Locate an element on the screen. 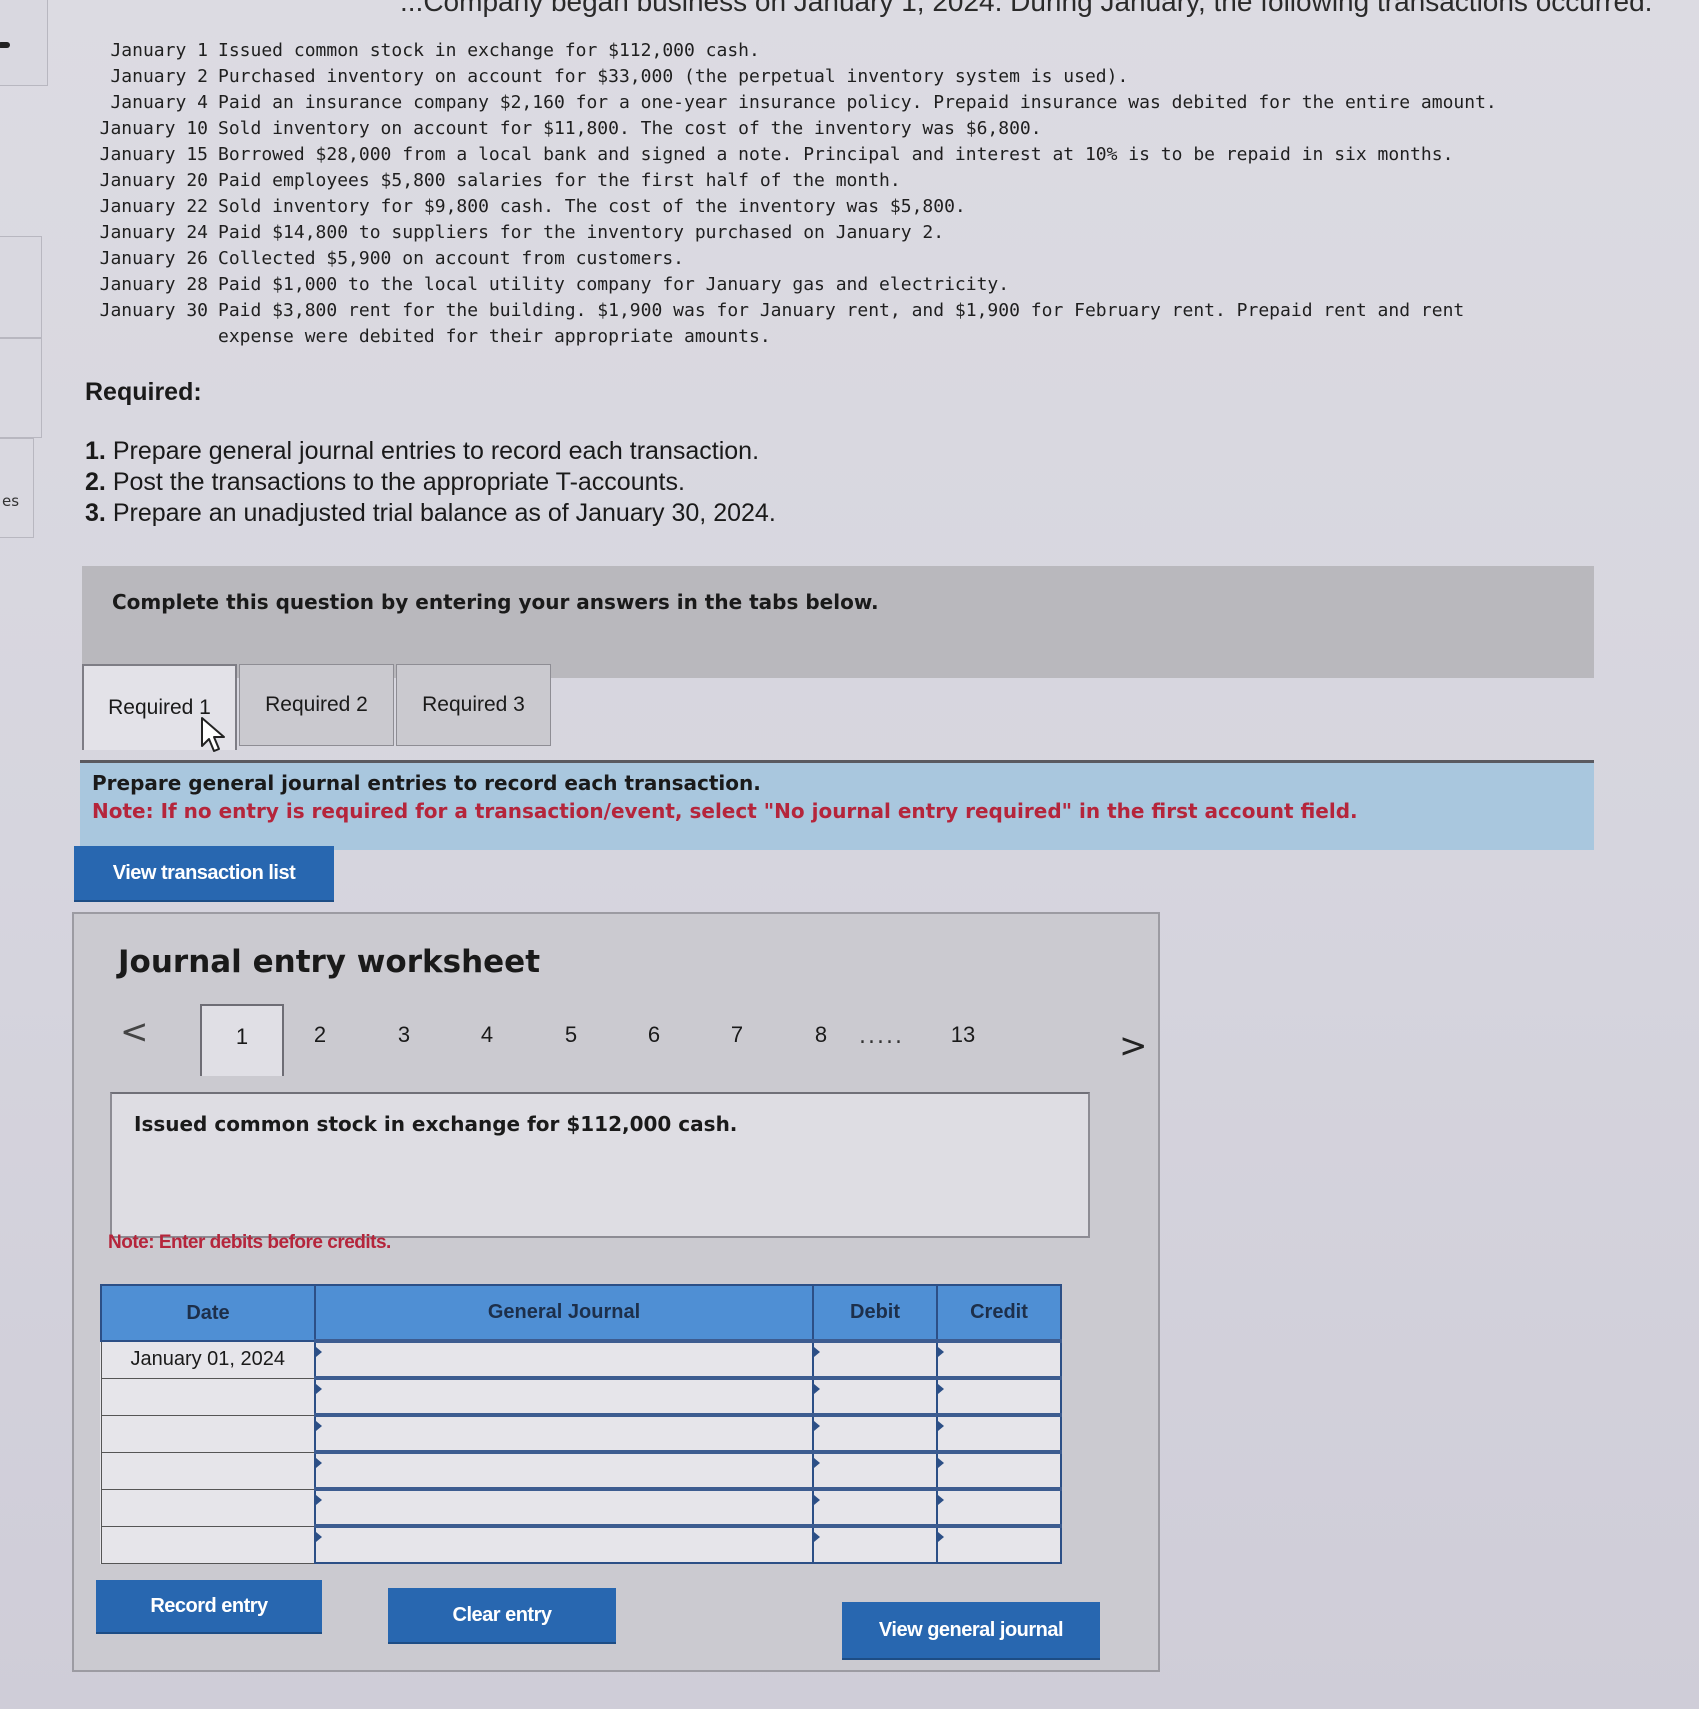 The width and height of the screenshot is (1699, 1709). table-header-row: Date General Journal Debit Credit is located at coordinates (581, 1313).